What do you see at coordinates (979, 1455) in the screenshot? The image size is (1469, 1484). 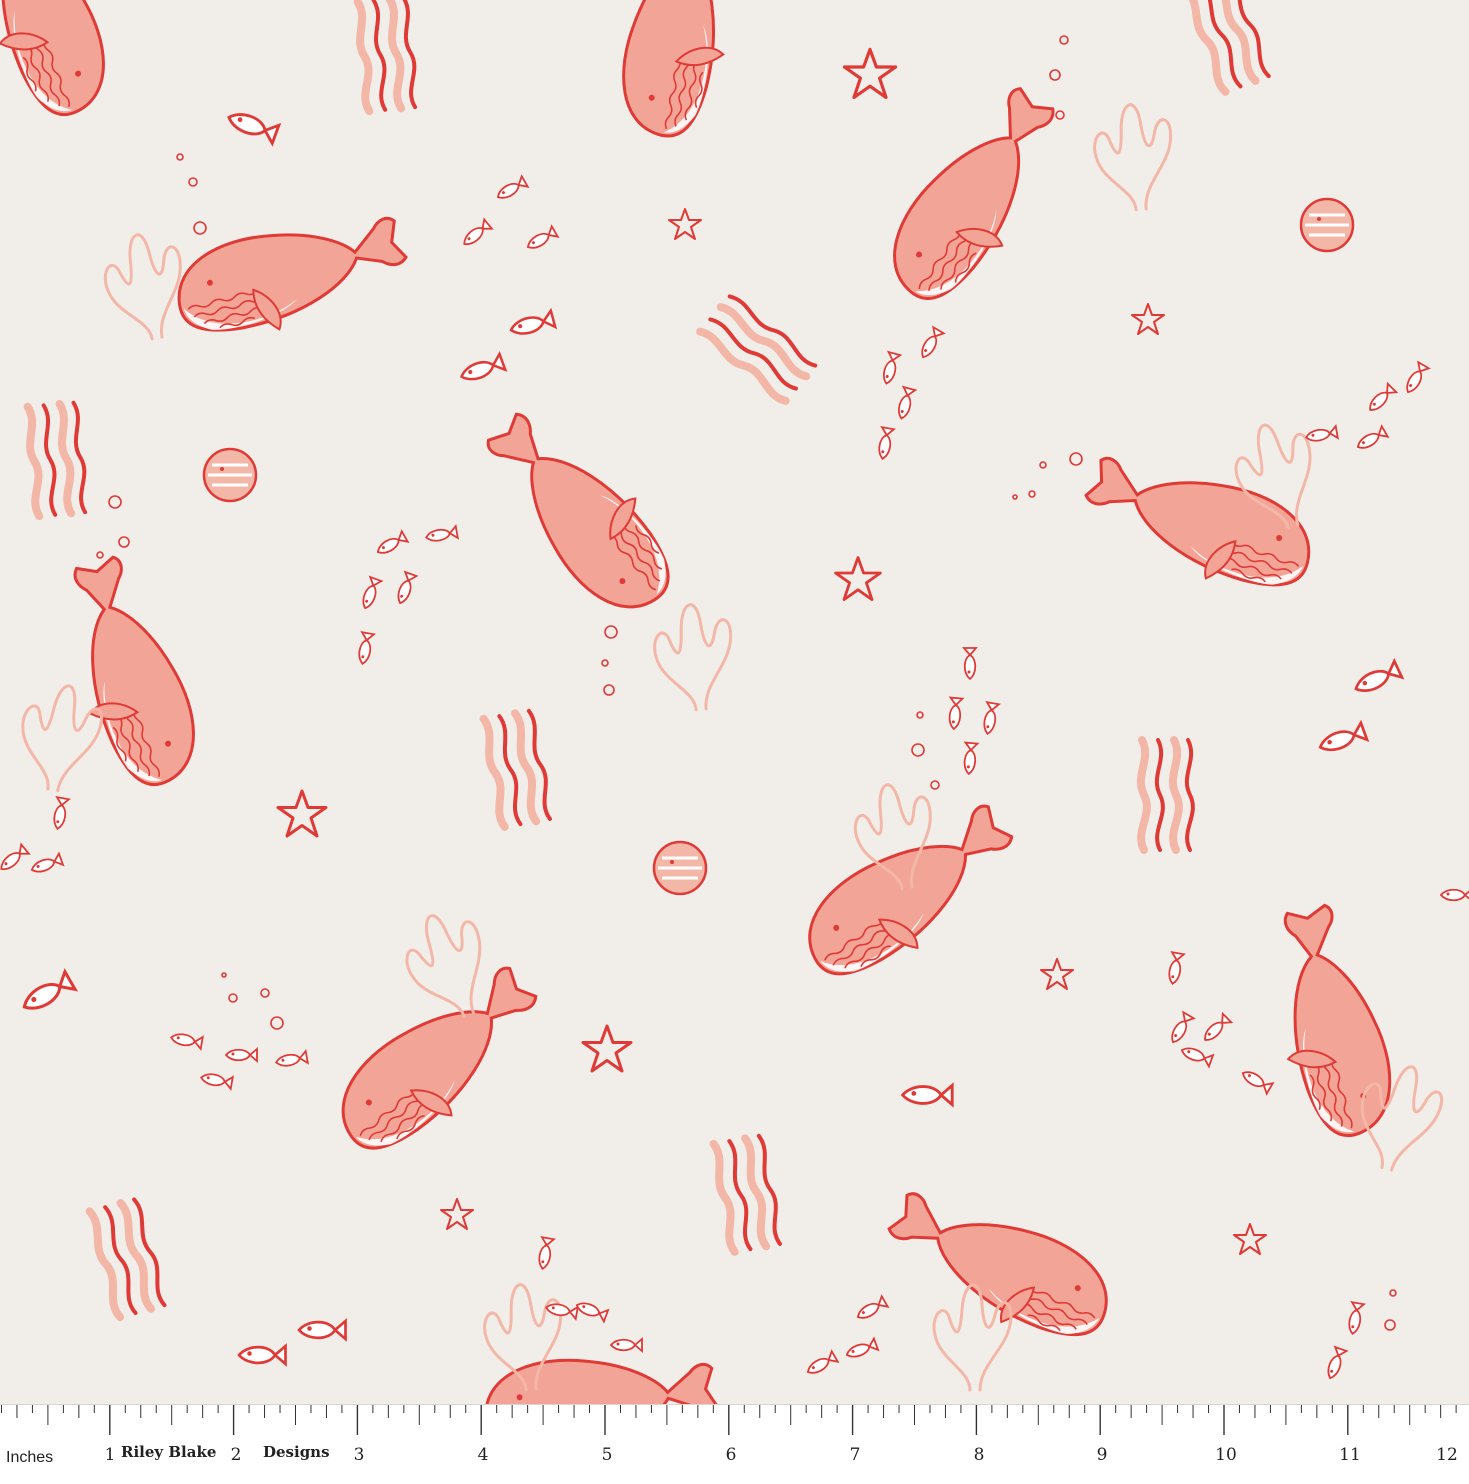 I see `ruler-number: 8` at bounding box center [979, 1455].